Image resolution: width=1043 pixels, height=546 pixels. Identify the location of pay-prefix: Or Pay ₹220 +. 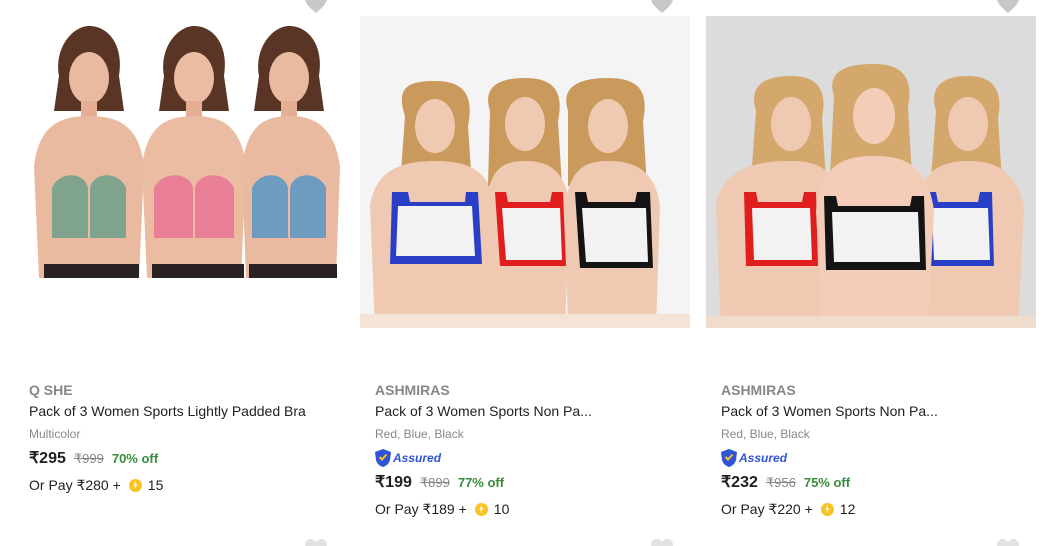
(767, 508).